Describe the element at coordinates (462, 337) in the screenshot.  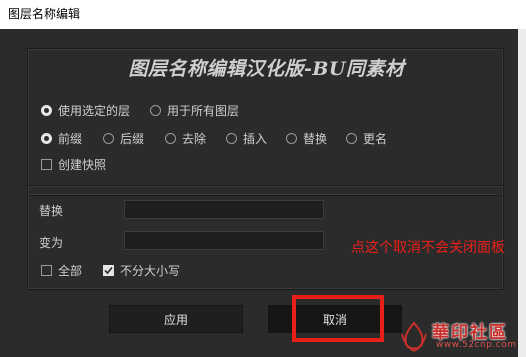
I see `watermark: 華印社區 www.52cnp.com` at that location.